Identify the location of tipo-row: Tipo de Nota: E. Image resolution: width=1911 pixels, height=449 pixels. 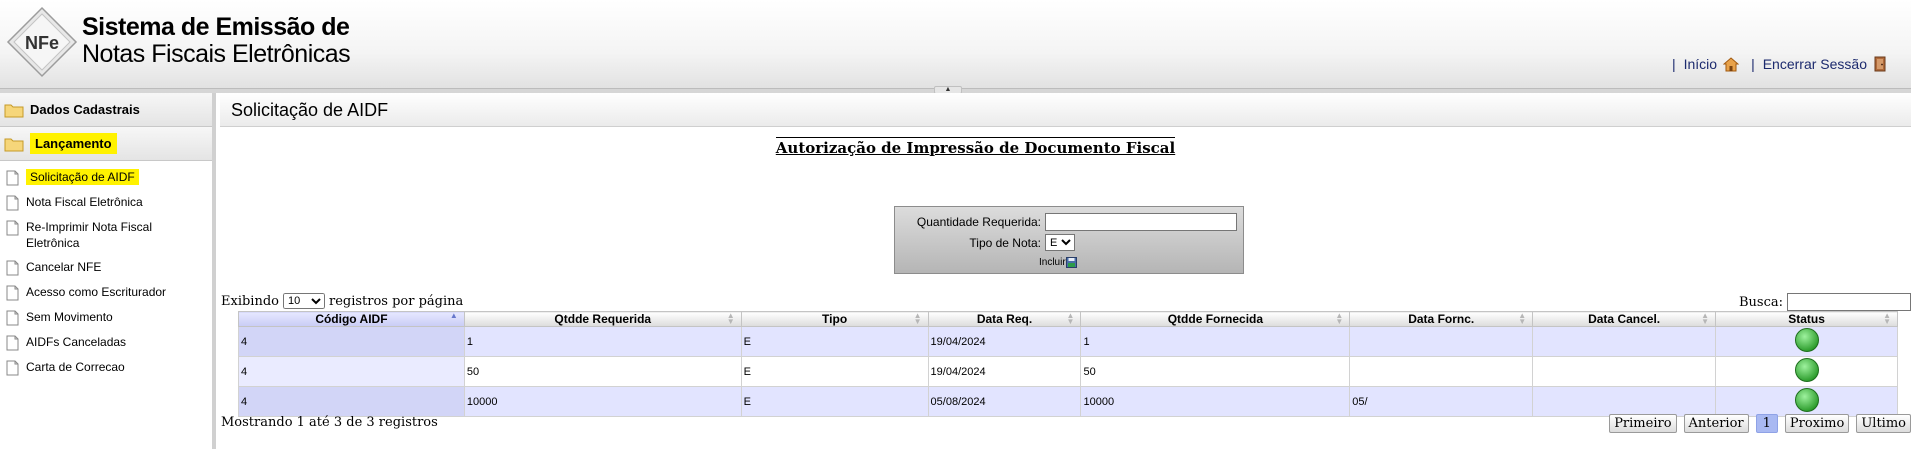
(989, 242).